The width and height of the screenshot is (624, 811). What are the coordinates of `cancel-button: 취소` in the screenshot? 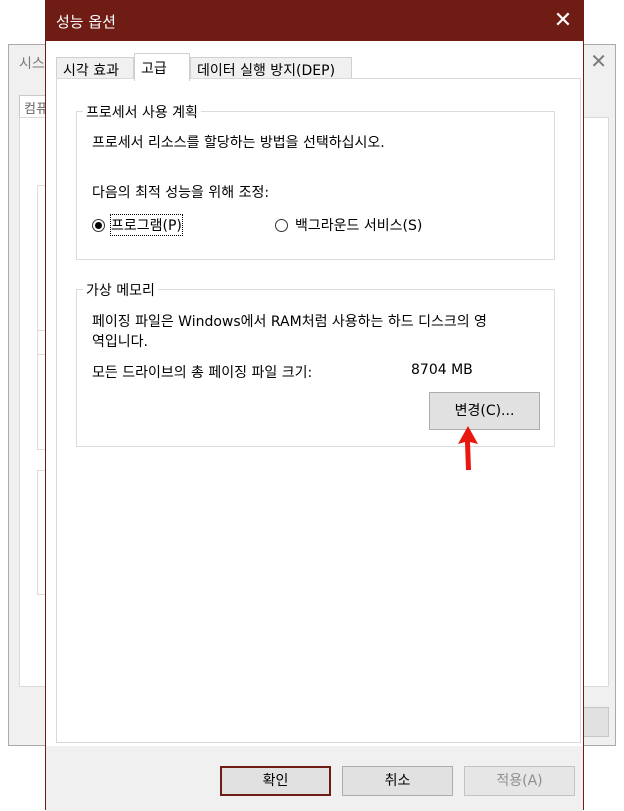 It's located at (397, 781).